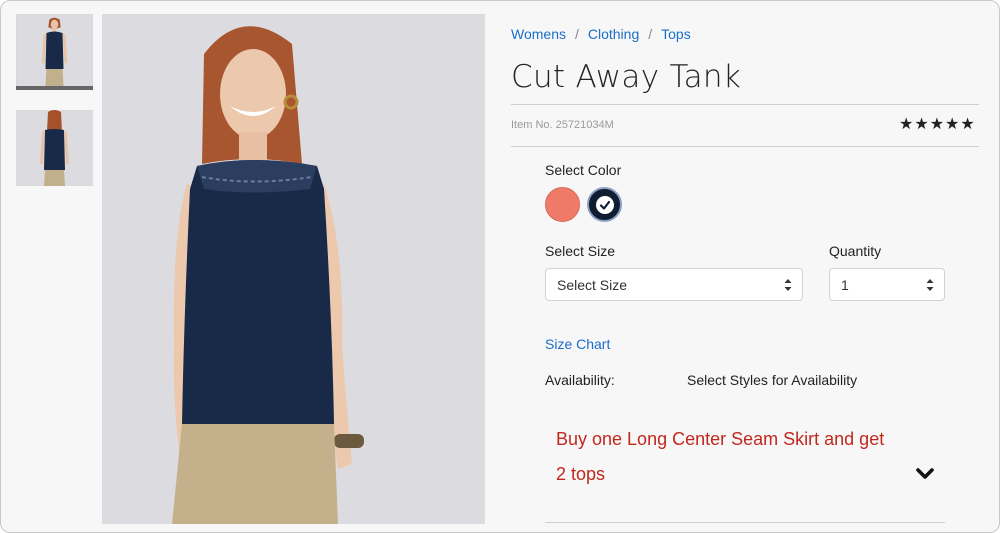 The height and width of the screenshot is (533, 1000). Describe the element at coordinates (613, 34) in the screenshot. I see `breadcrumb-clothing: Clothing` at that location.